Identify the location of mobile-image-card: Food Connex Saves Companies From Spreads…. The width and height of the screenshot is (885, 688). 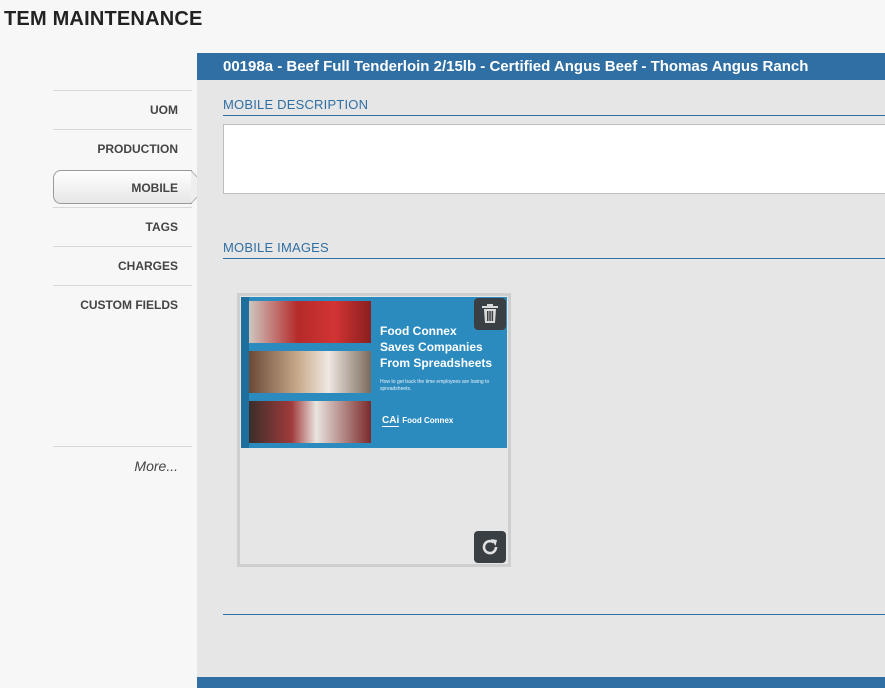
(374, 430).